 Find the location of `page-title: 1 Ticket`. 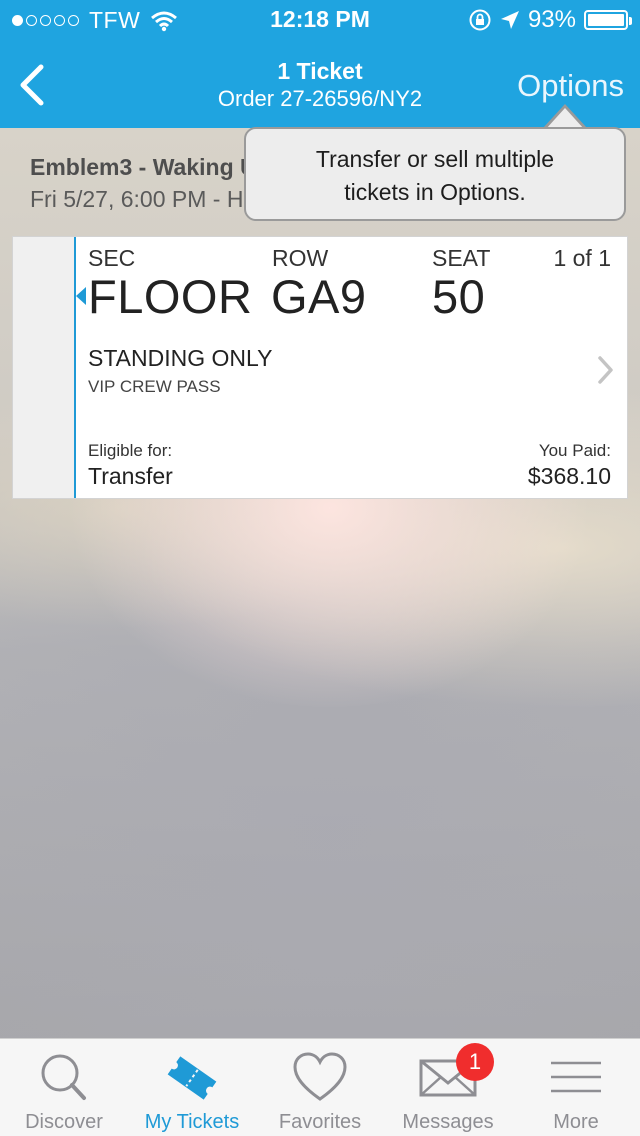

page-title: 1 Ticket is located at coordinates (320, 71).